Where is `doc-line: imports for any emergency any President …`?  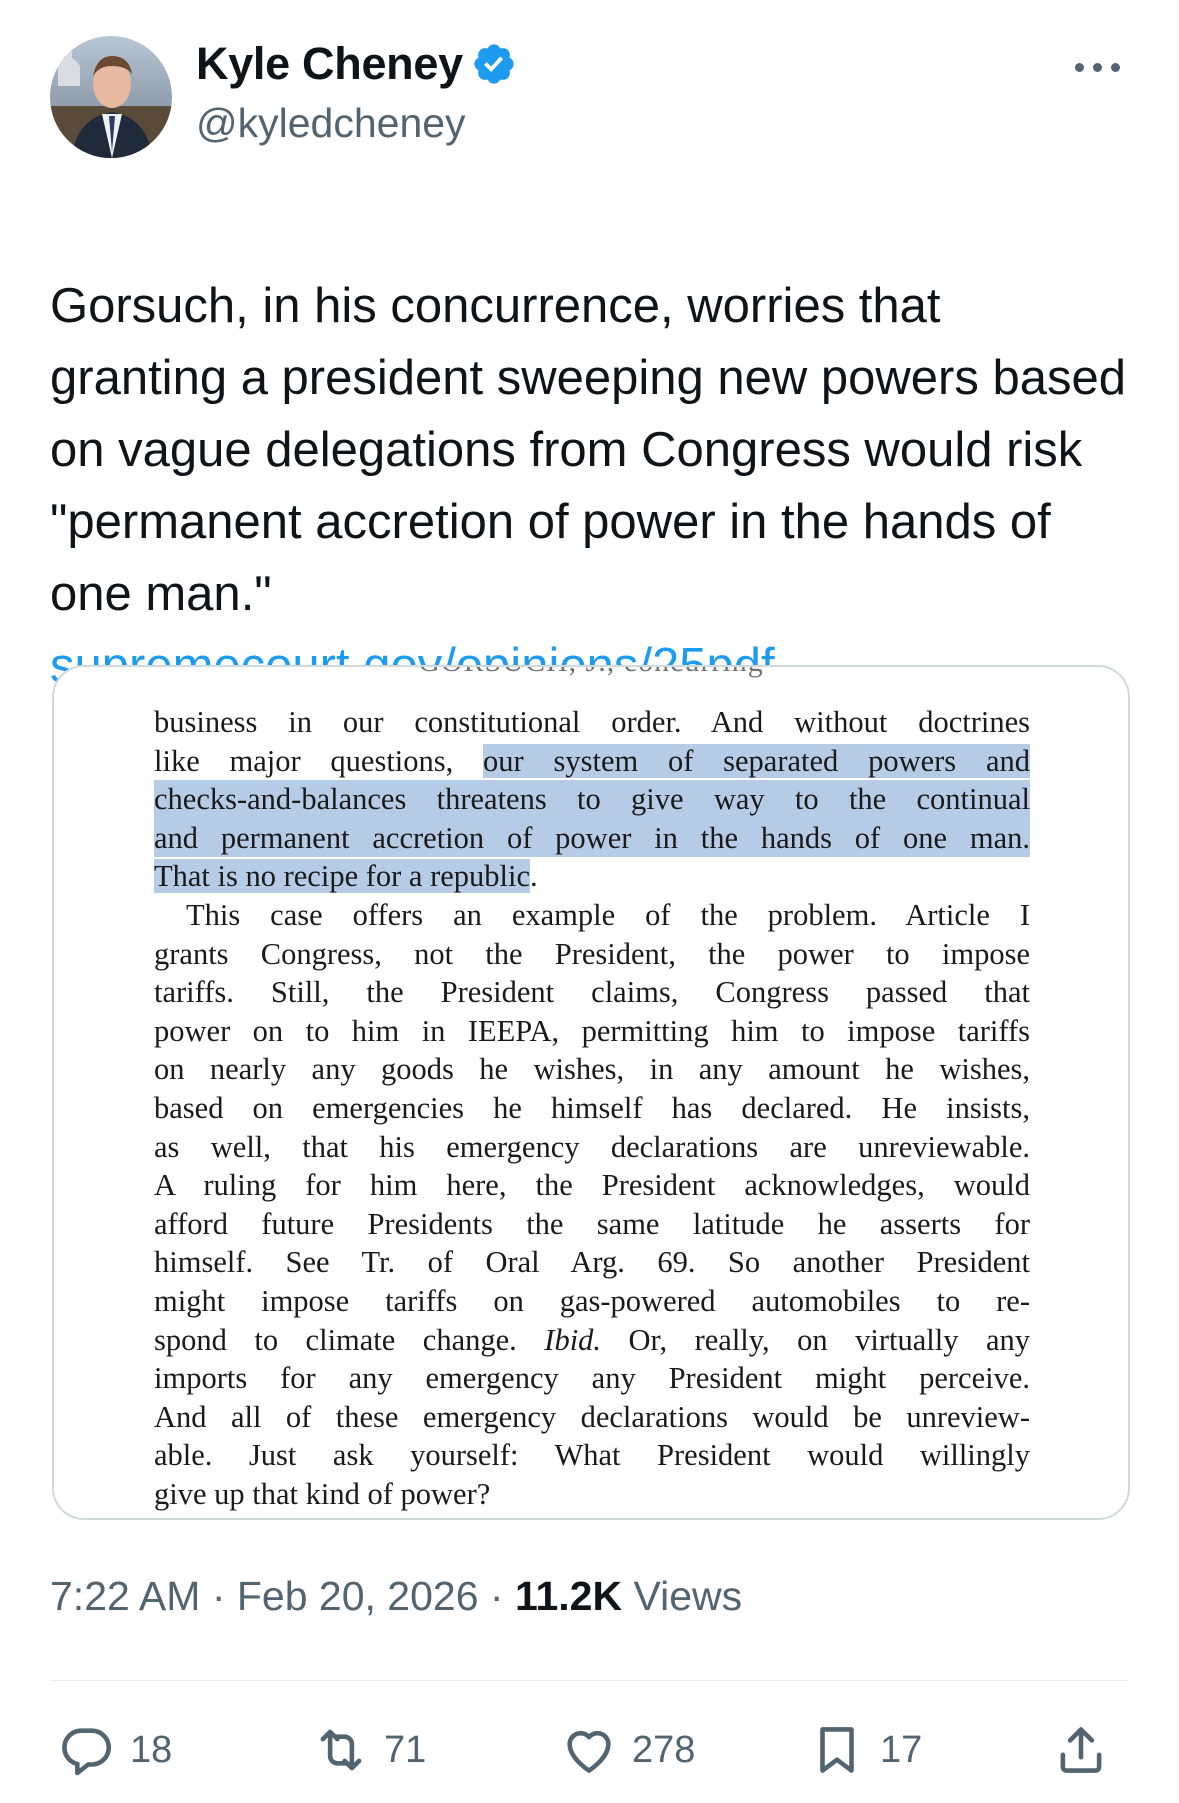
doc-line: imports for any emergency any President … is located at coordinates (592, 1378).